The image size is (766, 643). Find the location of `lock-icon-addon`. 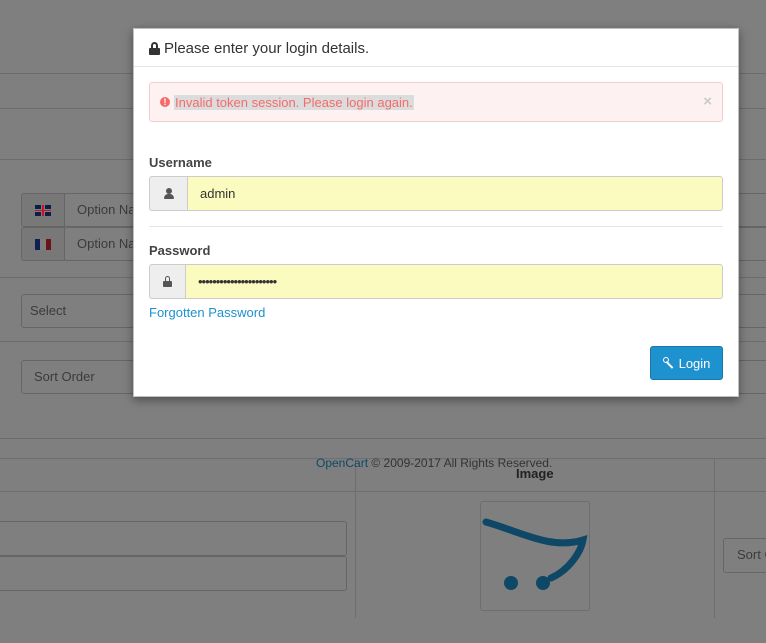

lock-icon-addon is located at coordinates (167, 281).